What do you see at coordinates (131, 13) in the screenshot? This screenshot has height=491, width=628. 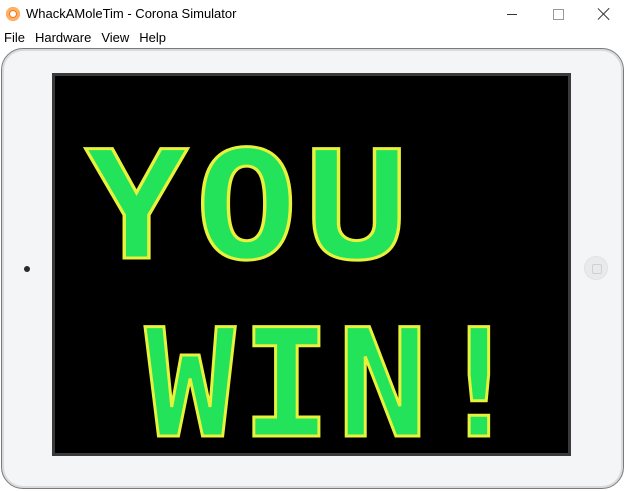 I see `window-title: WhackAMoleTim - Corona Simulator` at bounding box center [131, 13].